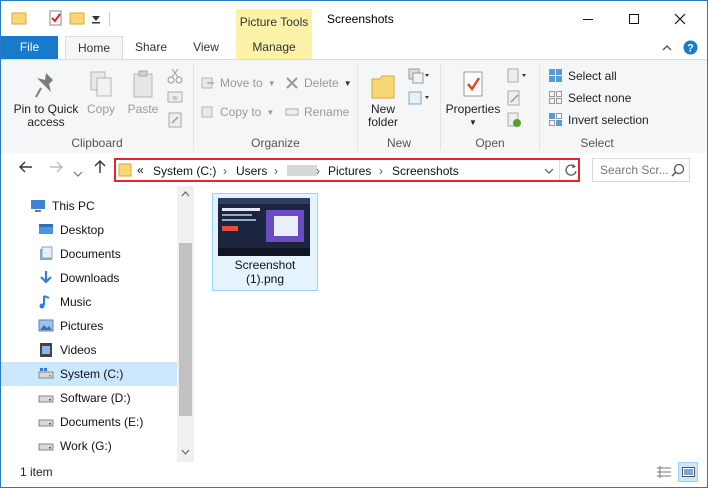 The height and width of the screenshot is (488, 708). Describe the element at coordinates (38, 206) in the screenshot. I see `pc-icon` at that location.